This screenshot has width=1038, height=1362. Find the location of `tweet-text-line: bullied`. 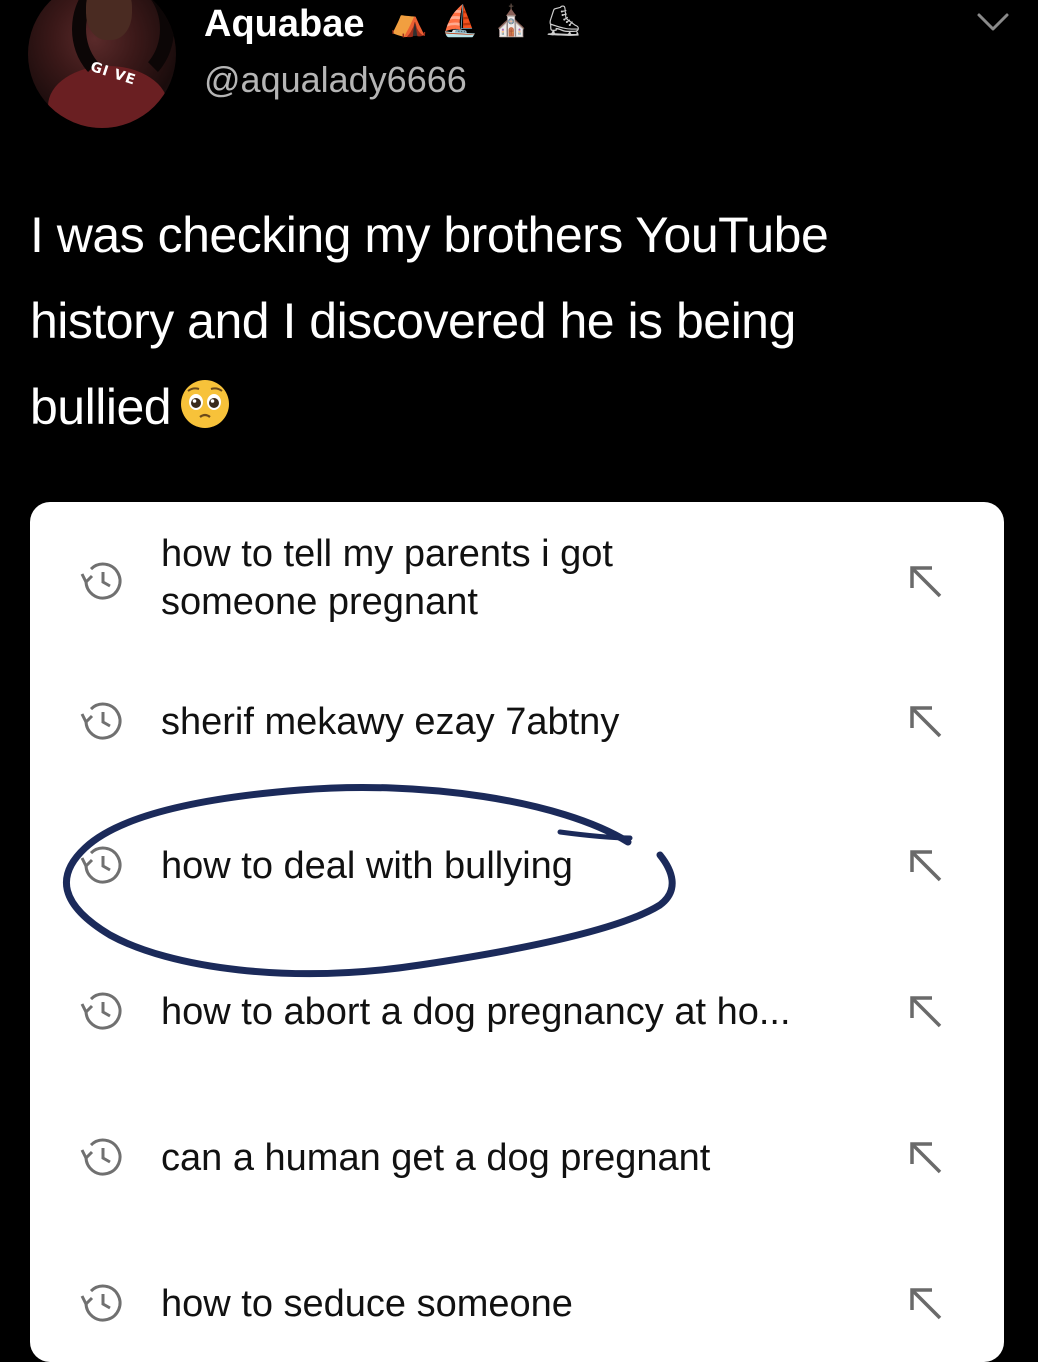

tweet-text-line: bullied is located at coordinates (525, 407).